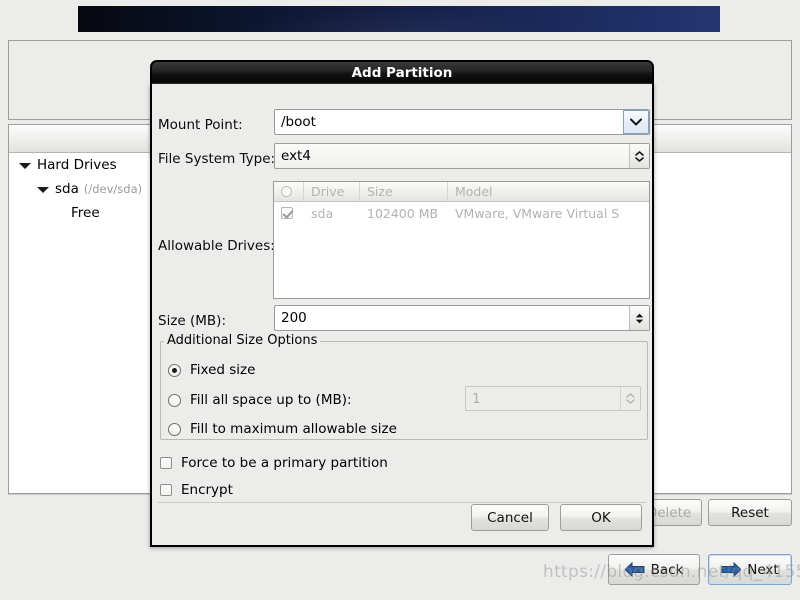 This screenshot has height=600, width=800. I want to click on installer-banner, so click(399, 19).